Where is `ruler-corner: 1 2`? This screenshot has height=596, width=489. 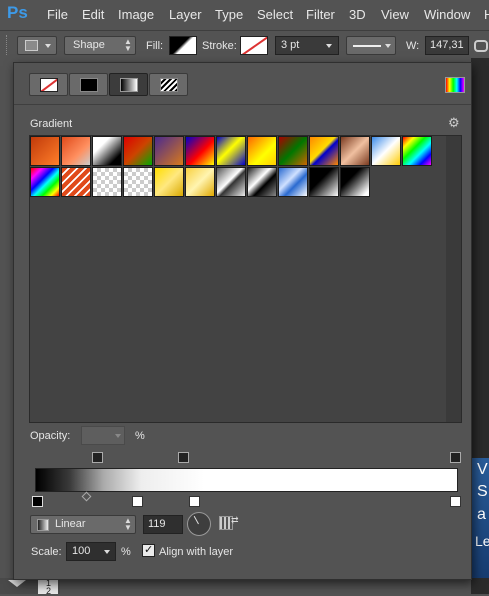
ruler-corner: 1 2 is located at coordinates (30, 587).